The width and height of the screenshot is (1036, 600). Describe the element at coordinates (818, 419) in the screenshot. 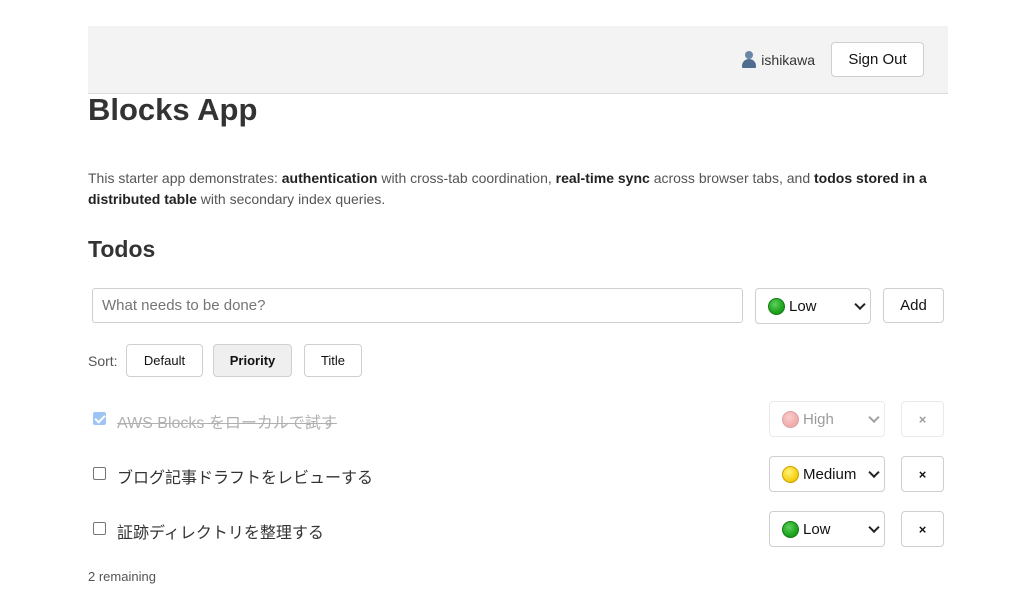

I see `todo-priority-value: High` at that location.